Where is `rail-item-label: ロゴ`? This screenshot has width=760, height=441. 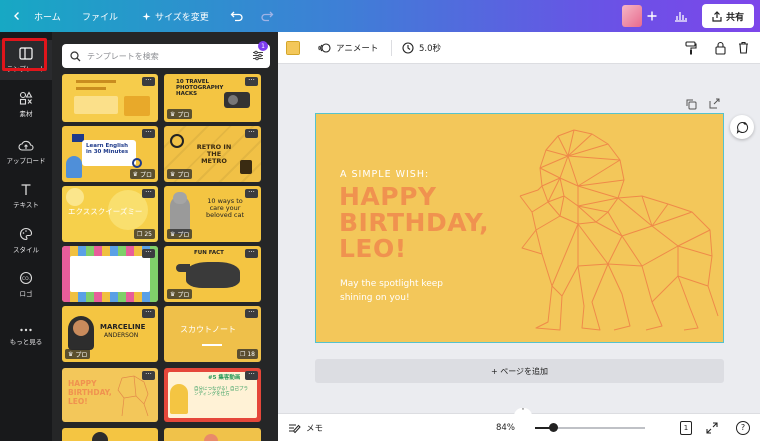 rail-item-label: ロゴ is located at coordinates (26, 293).